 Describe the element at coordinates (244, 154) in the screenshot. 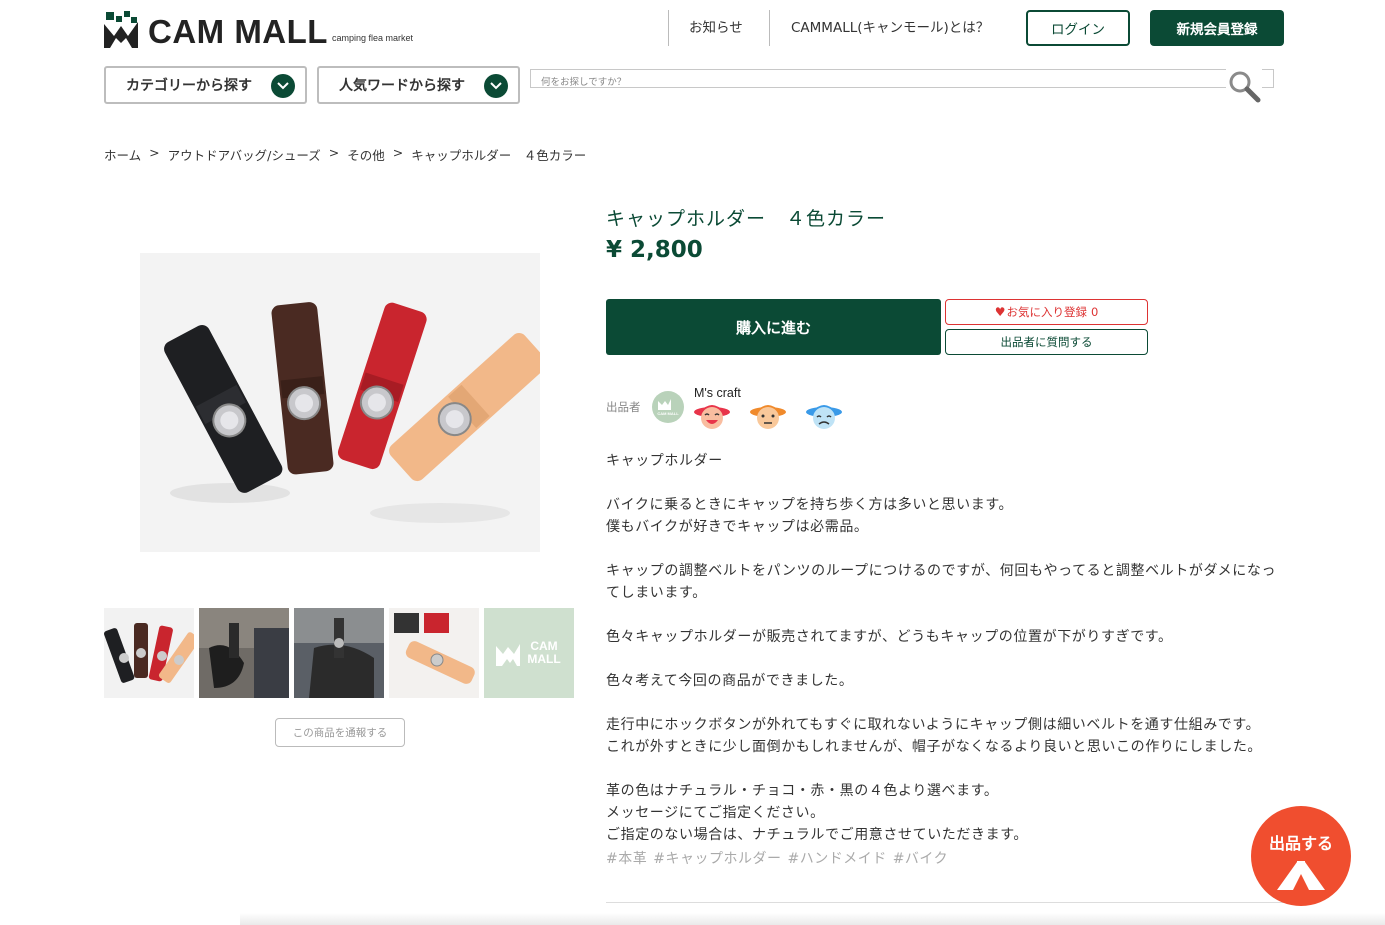

I see `breadcrumb-category: アウトドアバッグ/シューズ` at that location.